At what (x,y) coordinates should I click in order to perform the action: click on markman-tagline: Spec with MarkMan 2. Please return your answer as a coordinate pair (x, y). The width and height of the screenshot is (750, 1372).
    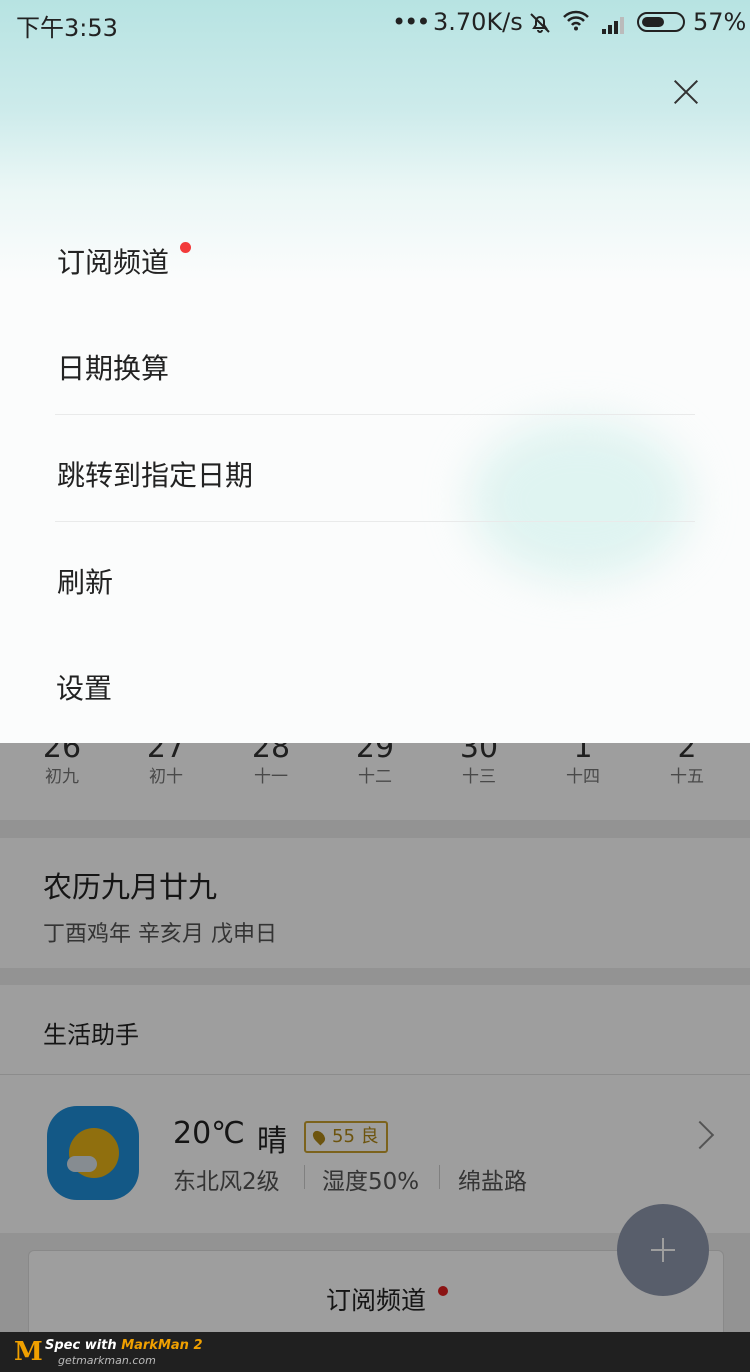
    Looking at the image, I should click on (124, 1345).